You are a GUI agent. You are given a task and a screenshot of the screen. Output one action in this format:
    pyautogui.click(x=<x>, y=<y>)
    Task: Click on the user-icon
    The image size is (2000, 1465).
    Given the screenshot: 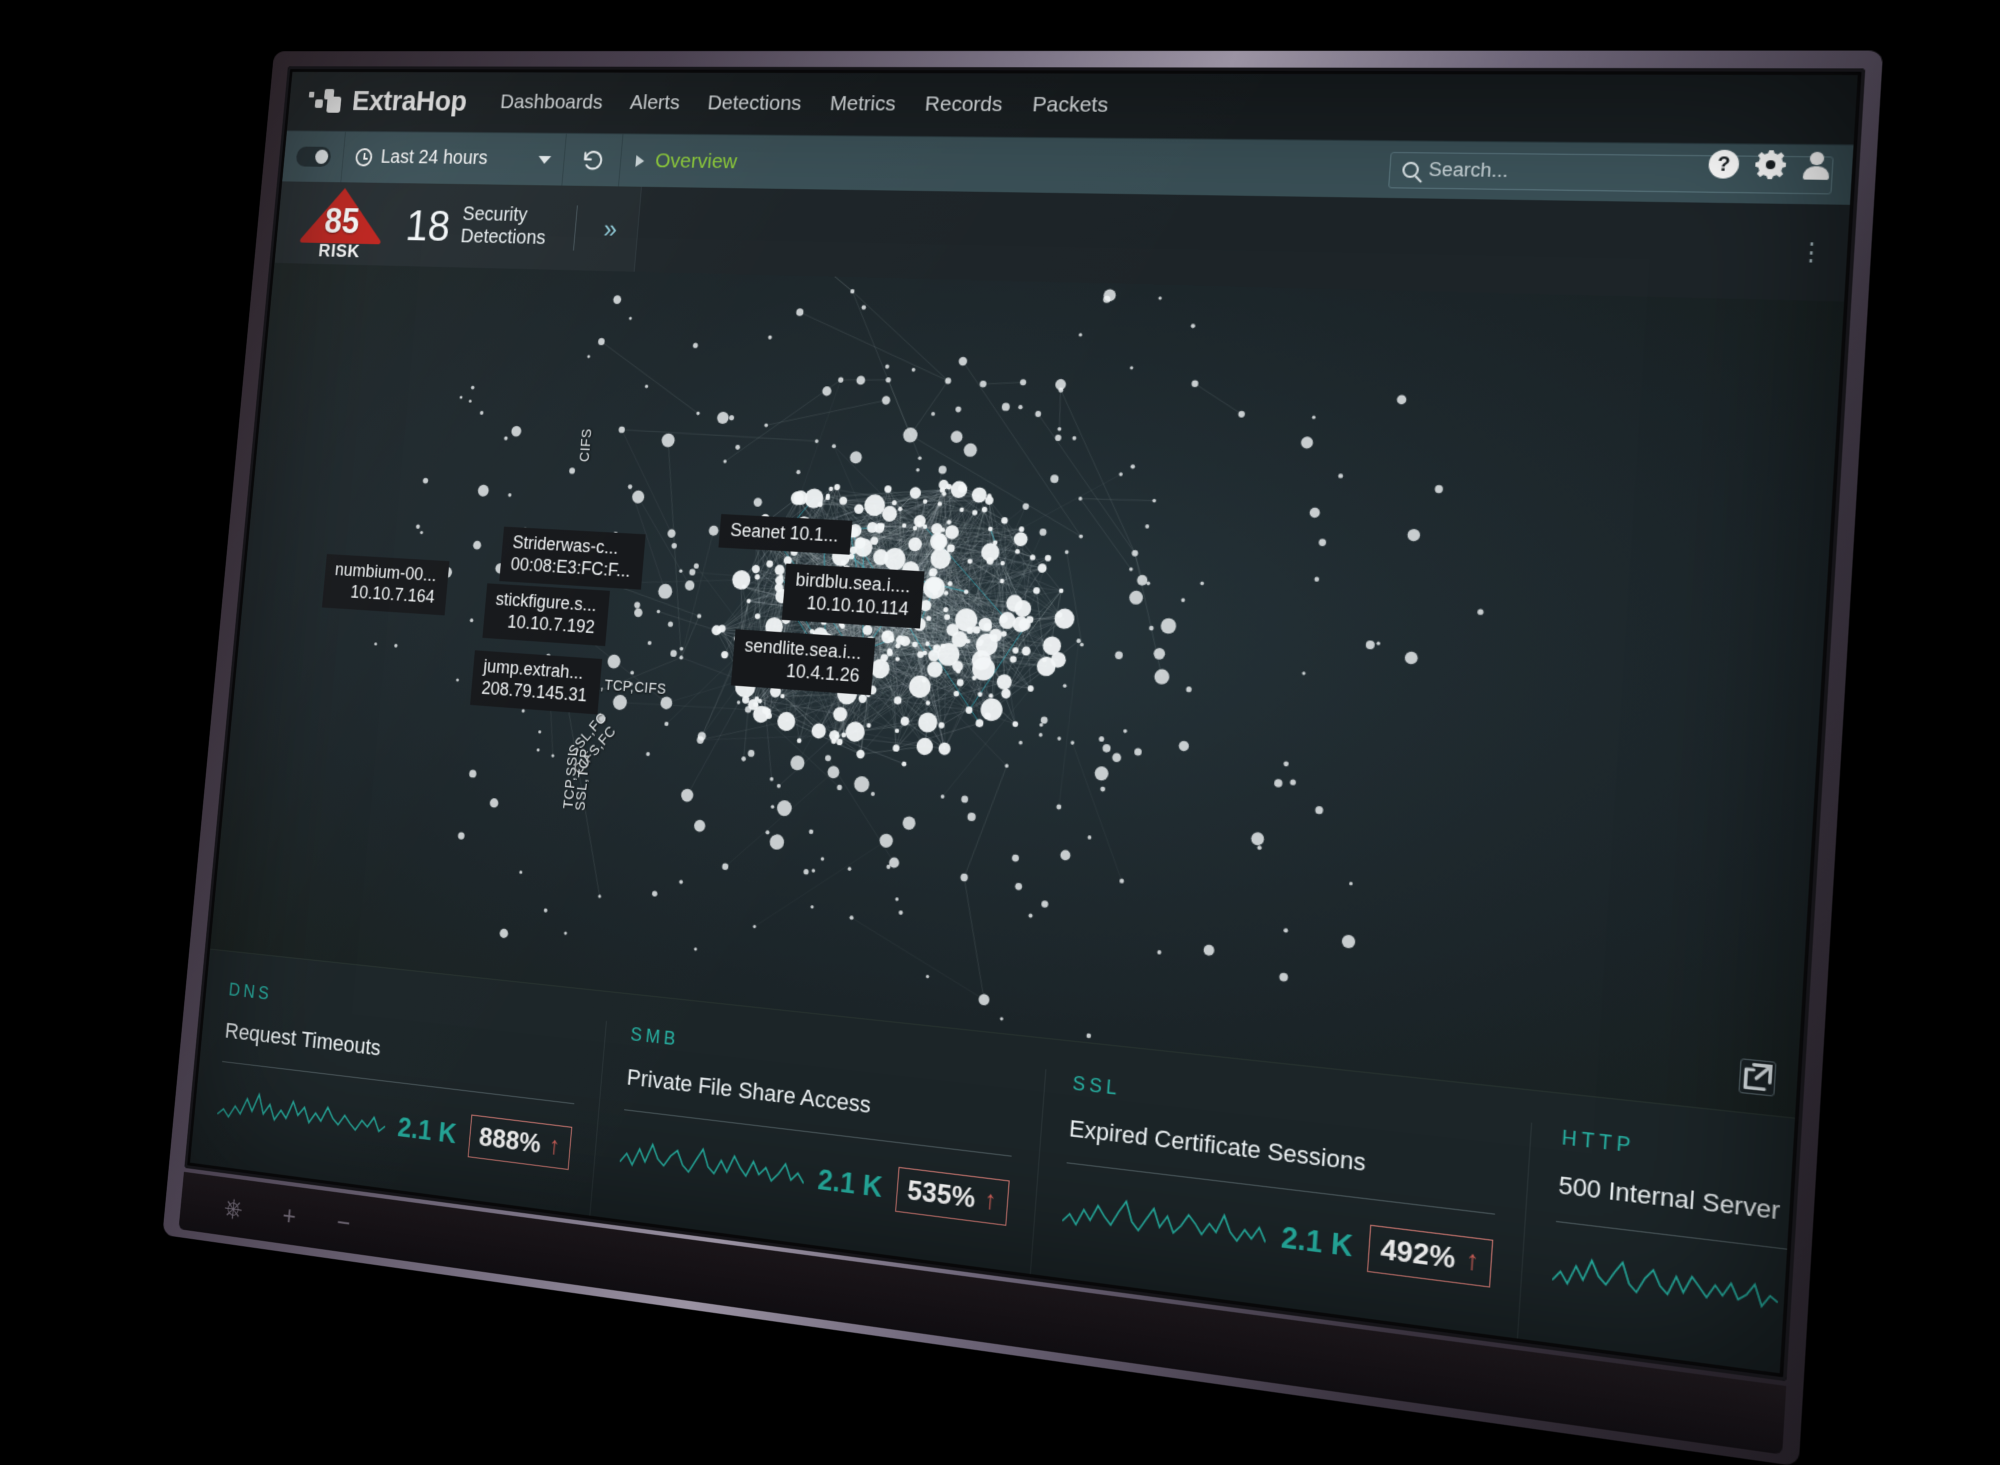 What is the action you would take?
    pyautogui.click(x=1817, y=165)
    